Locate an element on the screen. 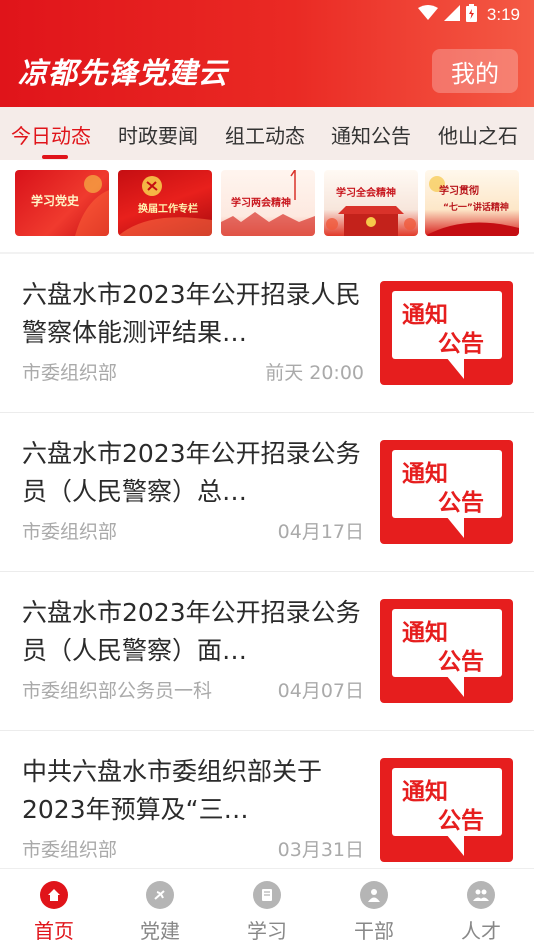 Image resolution: width=534 pixels, height=950 pixels. nav-label: 干部 is located at coordinates (374, 931).